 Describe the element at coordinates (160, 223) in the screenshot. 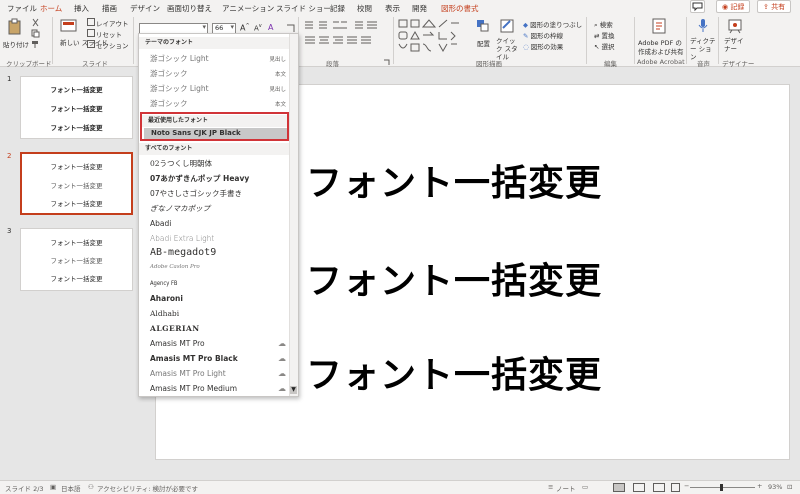

I see `font-option: Abadi` at that location.